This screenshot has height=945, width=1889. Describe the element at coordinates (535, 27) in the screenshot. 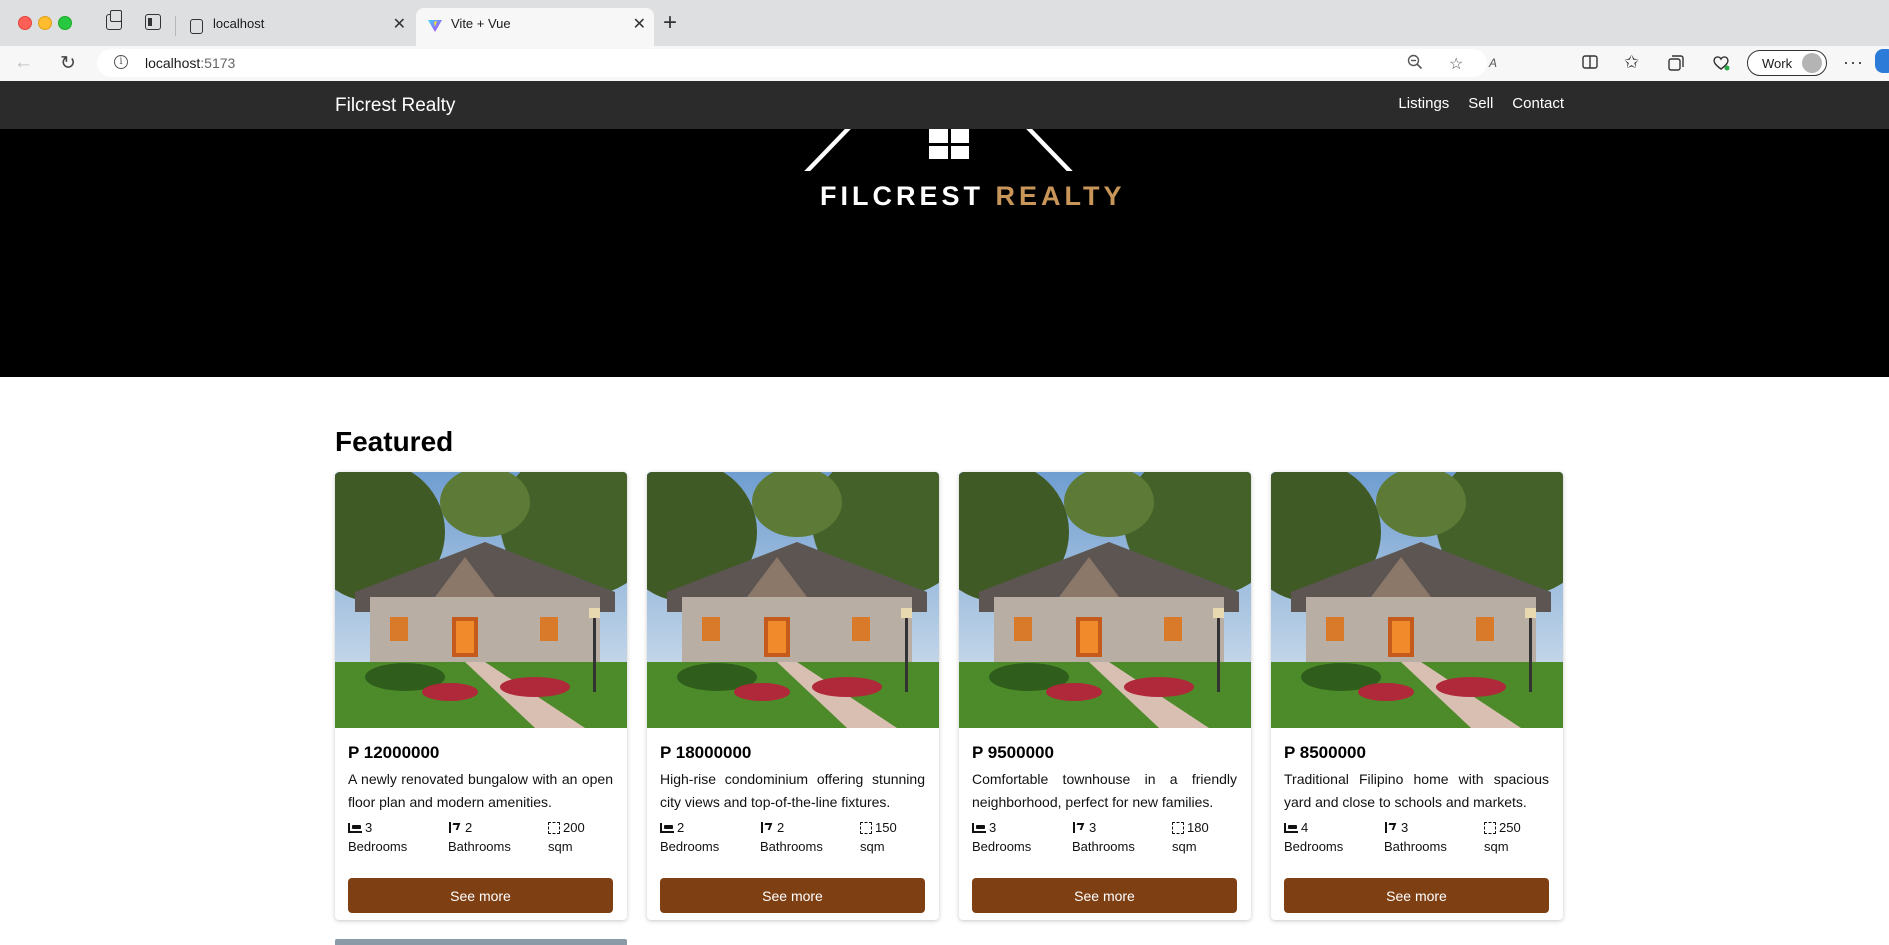

I see `tab-vite-vue: Vite + Vue ✕` at that location.